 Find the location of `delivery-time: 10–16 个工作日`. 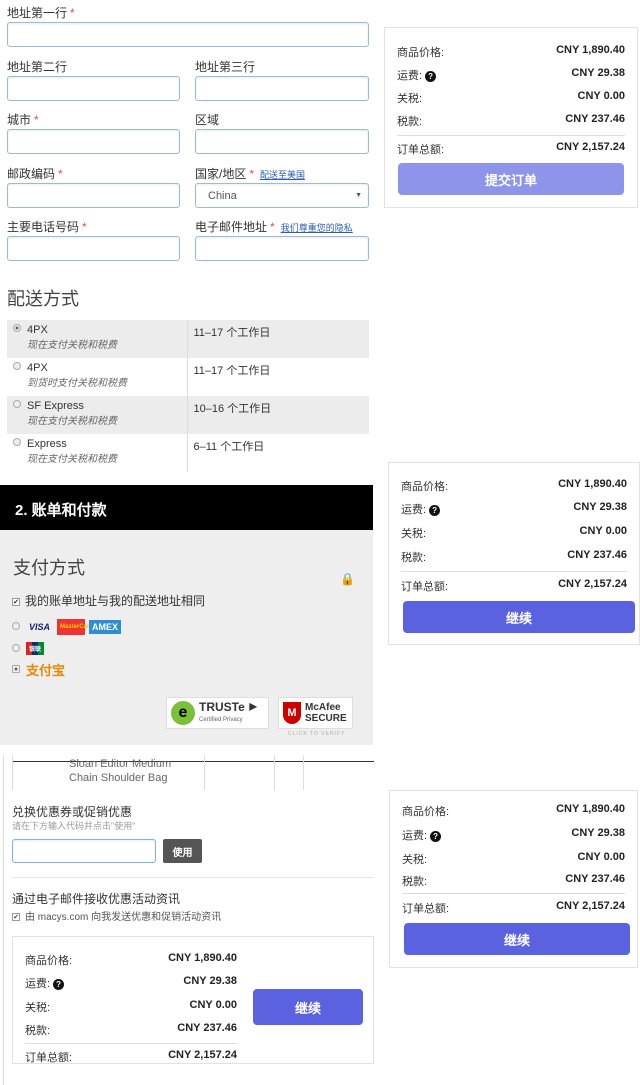

delivery-time: 10–16 个工作日 is located at coordinates (232, 409).